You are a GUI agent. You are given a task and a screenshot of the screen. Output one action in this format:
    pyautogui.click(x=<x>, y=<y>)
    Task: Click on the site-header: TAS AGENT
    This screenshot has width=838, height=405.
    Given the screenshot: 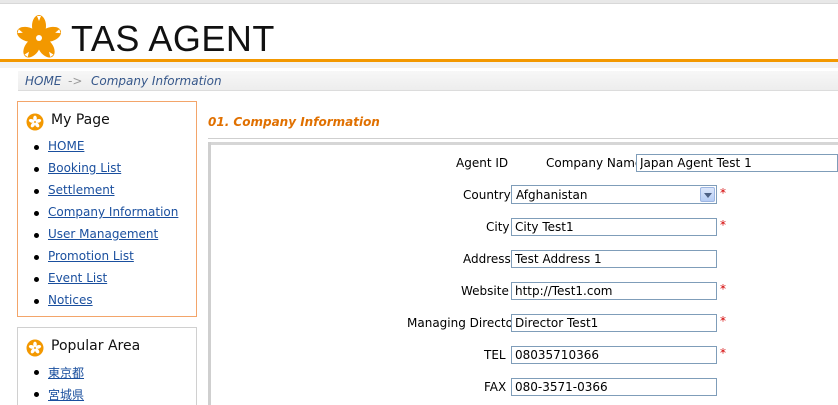 What is the action you would take?
    pyautogui.click(x=419, y=32)
    